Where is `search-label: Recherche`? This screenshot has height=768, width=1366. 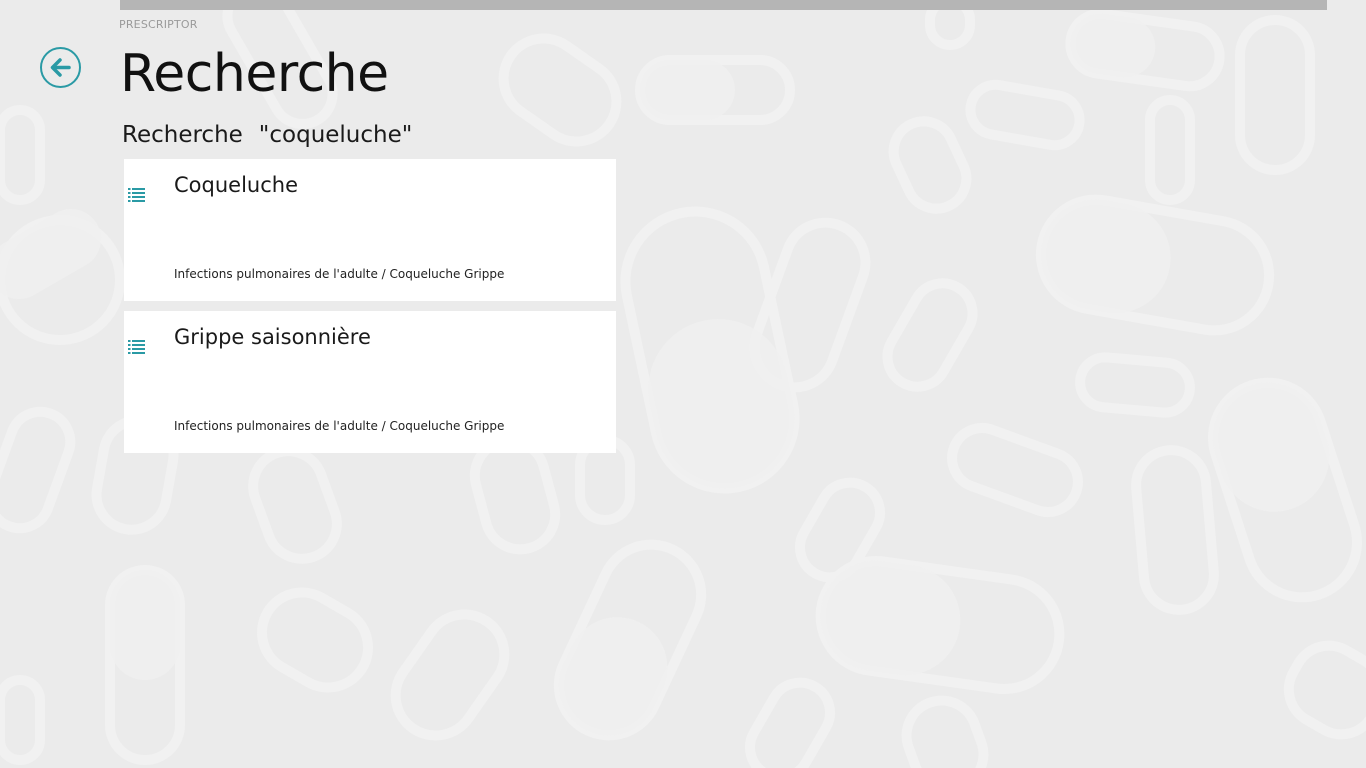
search-label: Recherche is located at coordinates (182, 135).